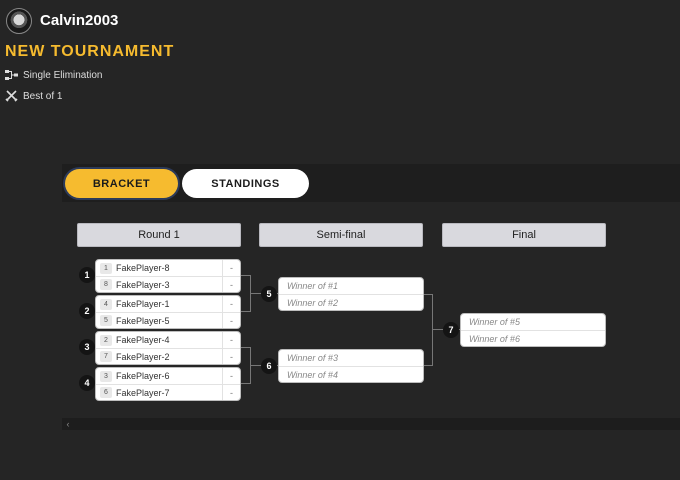  Describe the element at coordinates (371, 424) in the screenshot. I see `horizontal-scrollbar: ‹` at that location.